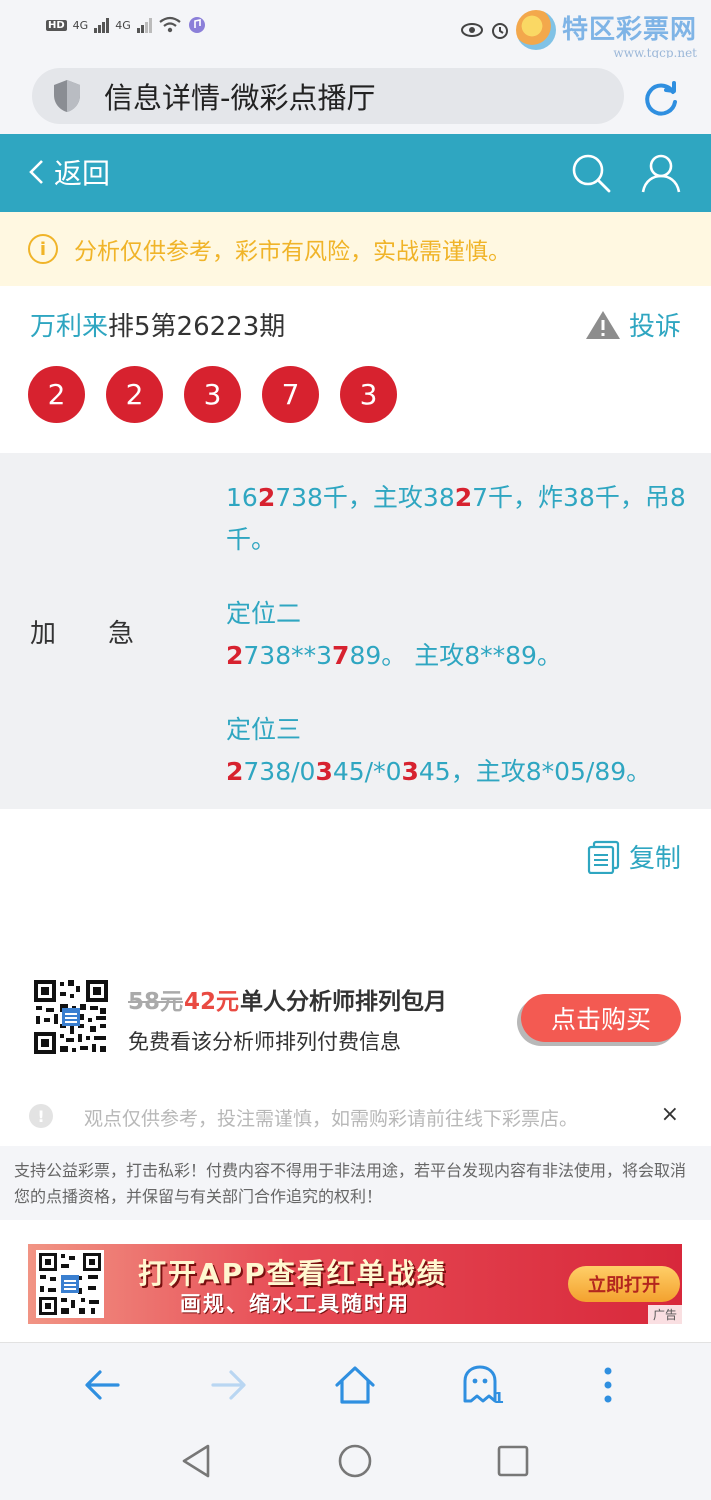  What do you see at coordinates (461, 635) in the screenshot?
I see `content-paragraph-2: 定位二 2738**3789。 主攻8**89。` at bounding box center [461, 635].